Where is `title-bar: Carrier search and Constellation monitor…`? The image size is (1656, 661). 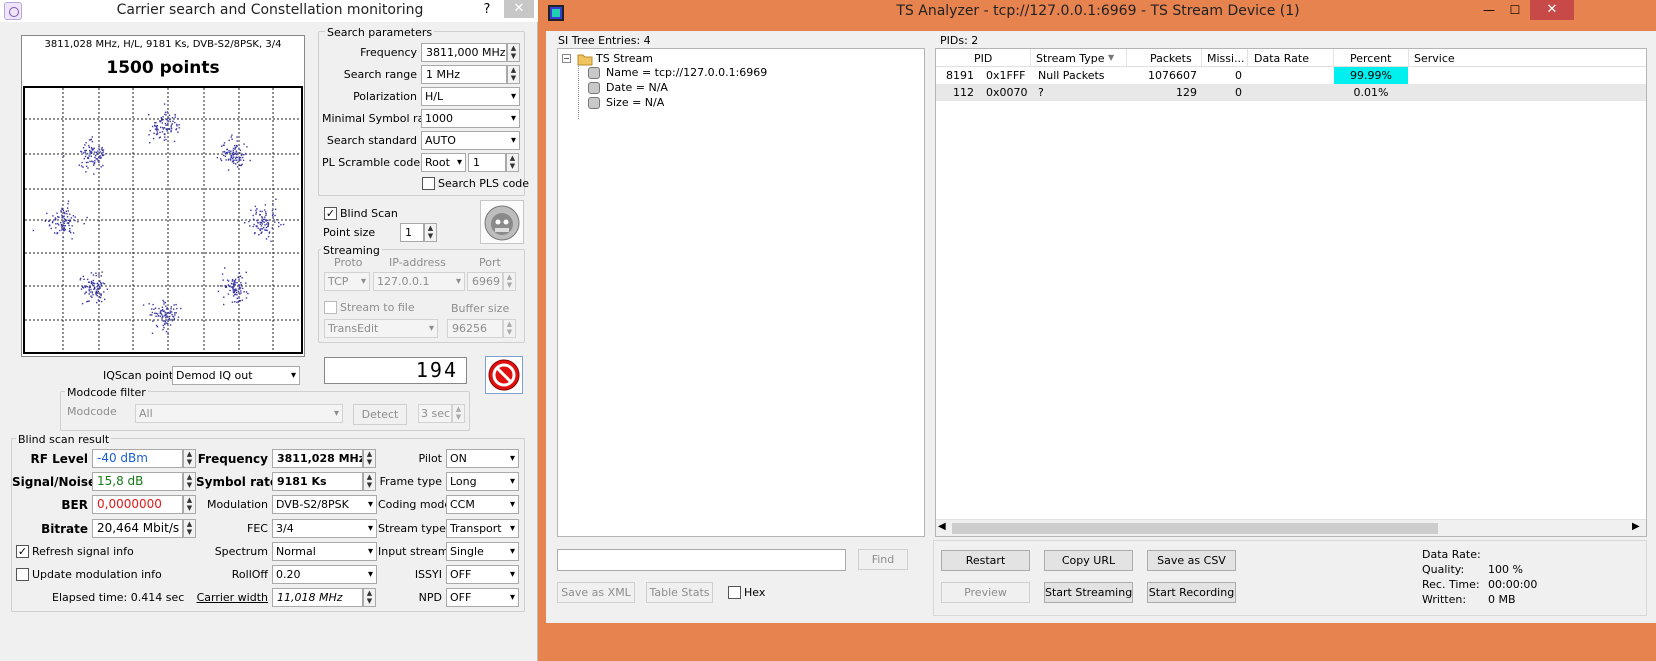
title-bar: Carrier search and Constellation monitor… is located at coordinates (269, 11).